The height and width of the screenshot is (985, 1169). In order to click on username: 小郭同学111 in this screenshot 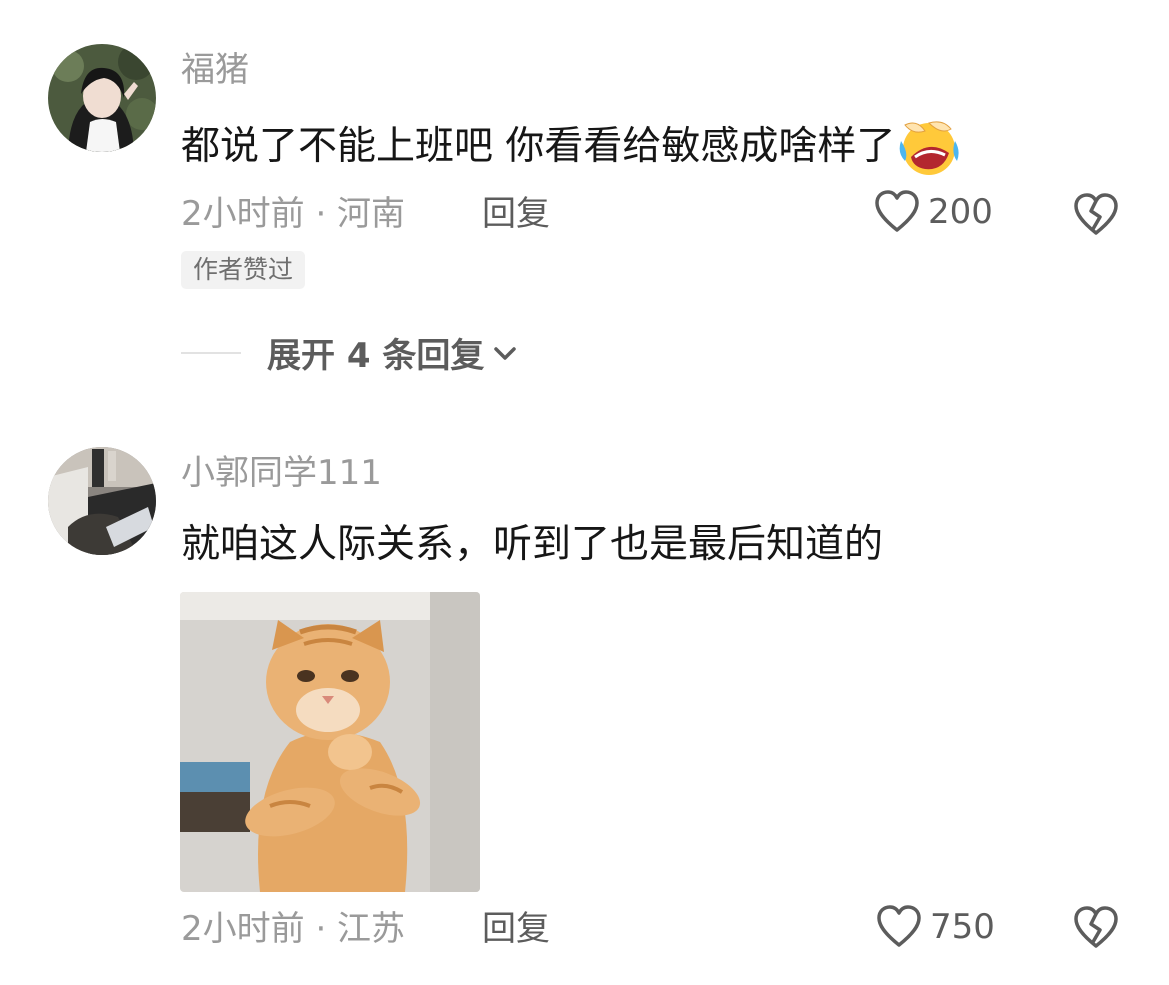, I will do `click(281, 473)`.